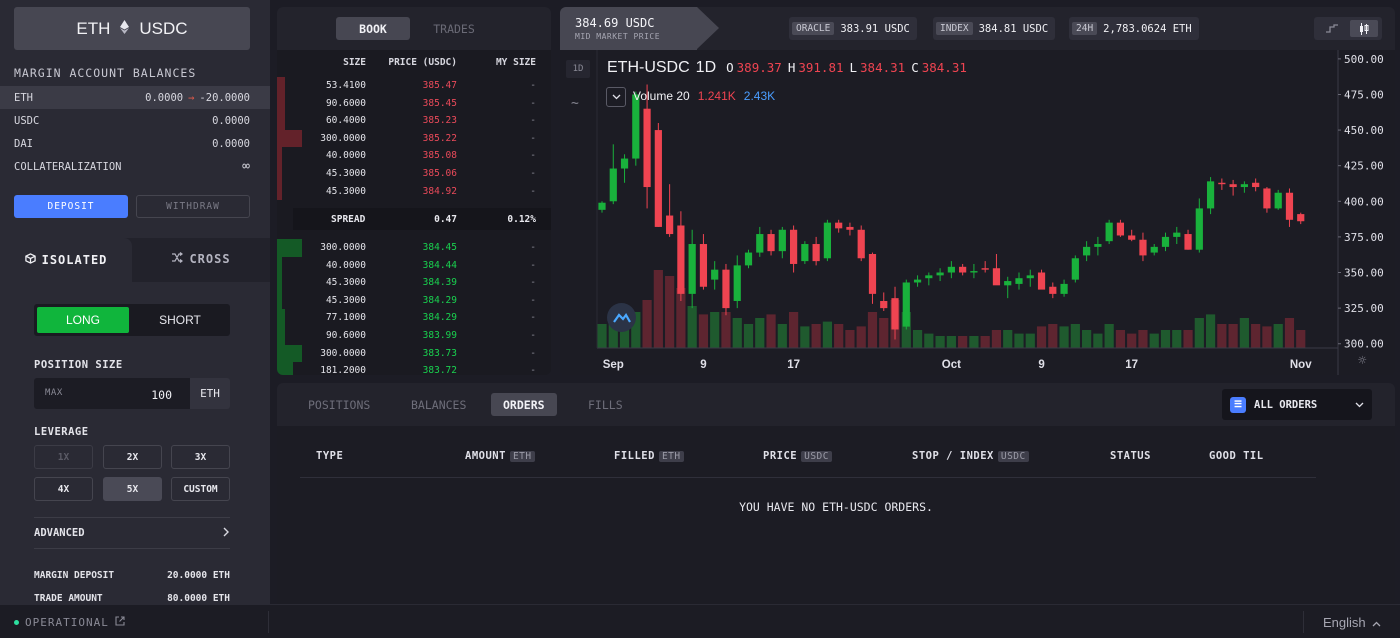 Image resolution: width=1400 pixels, height=638 pixels. I want to click on col-stop-index: STOP / INDEX USDC, so click(970, 456).